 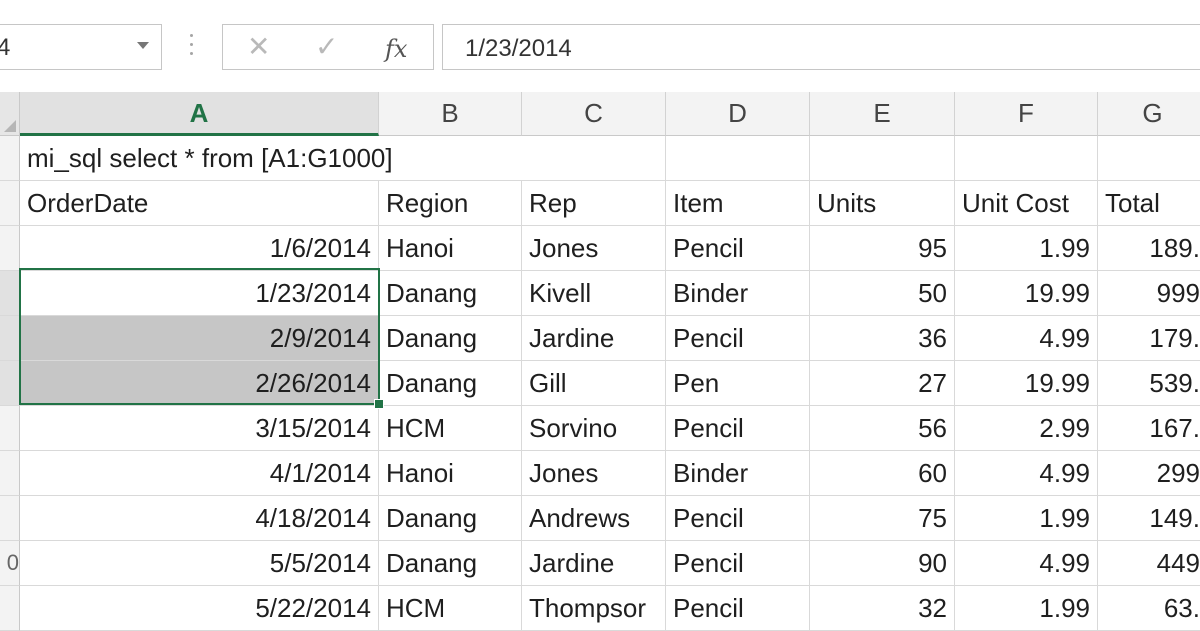 I want to click on header-cell: Region, so click(x=450, y=203).